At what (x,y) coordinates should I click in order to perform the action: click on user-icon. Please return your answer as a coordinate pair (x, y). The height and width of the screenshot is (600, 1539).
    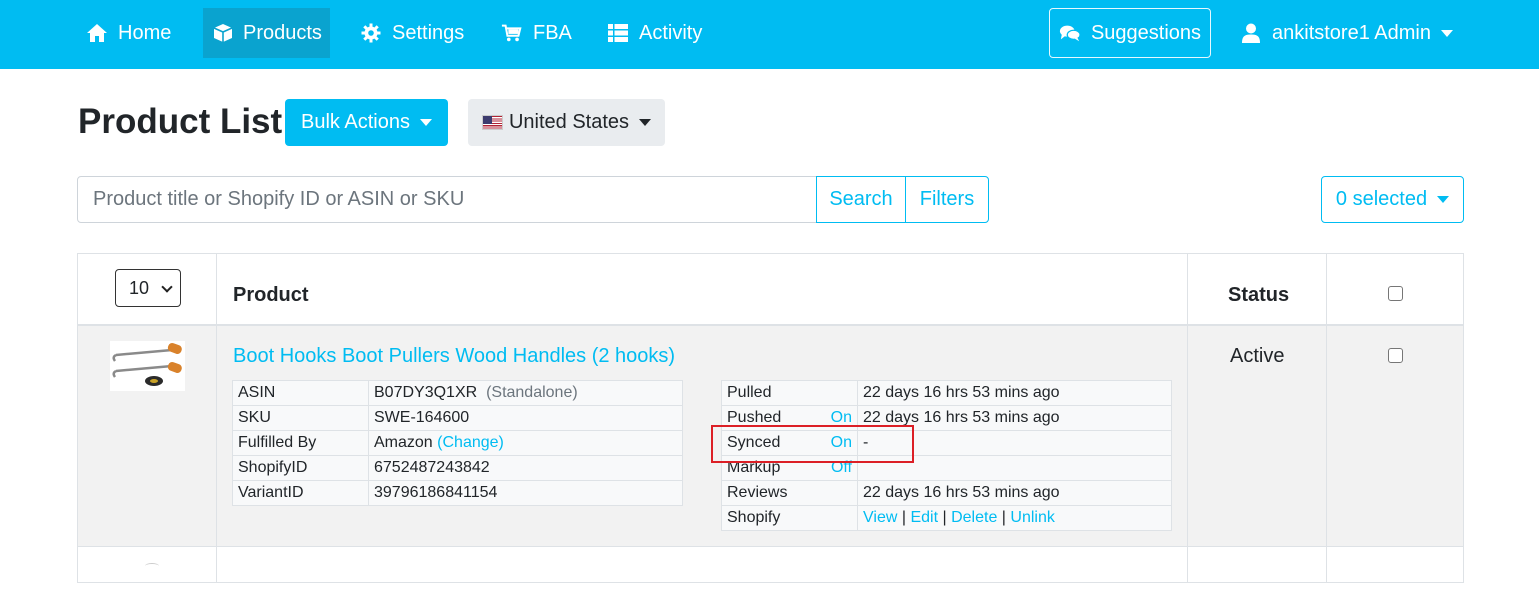
    Looking at the image, I should click on (1251, 33).